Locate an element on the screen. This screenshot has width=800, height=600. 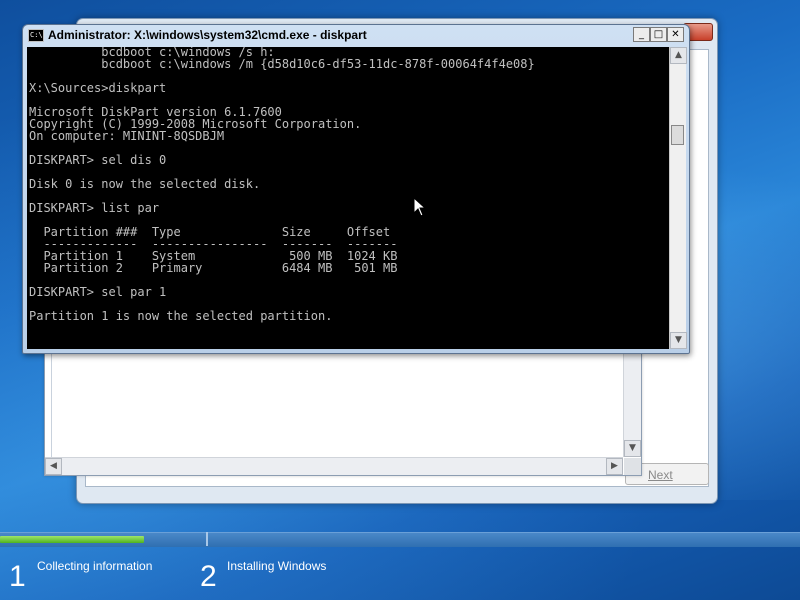
scroll-right-icon: ▶ is located at coordinates (614, 466).